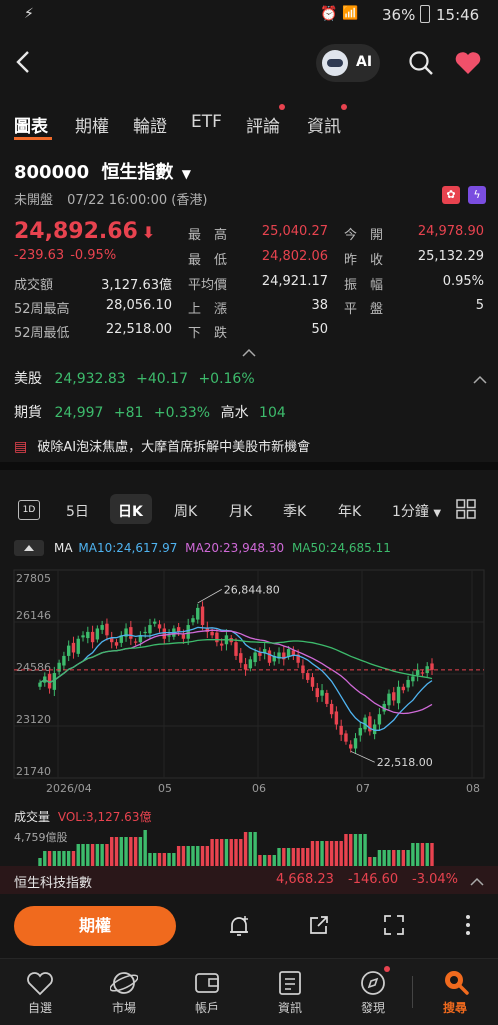  I want to click on battery-percent: 36%, so click(399, 15).